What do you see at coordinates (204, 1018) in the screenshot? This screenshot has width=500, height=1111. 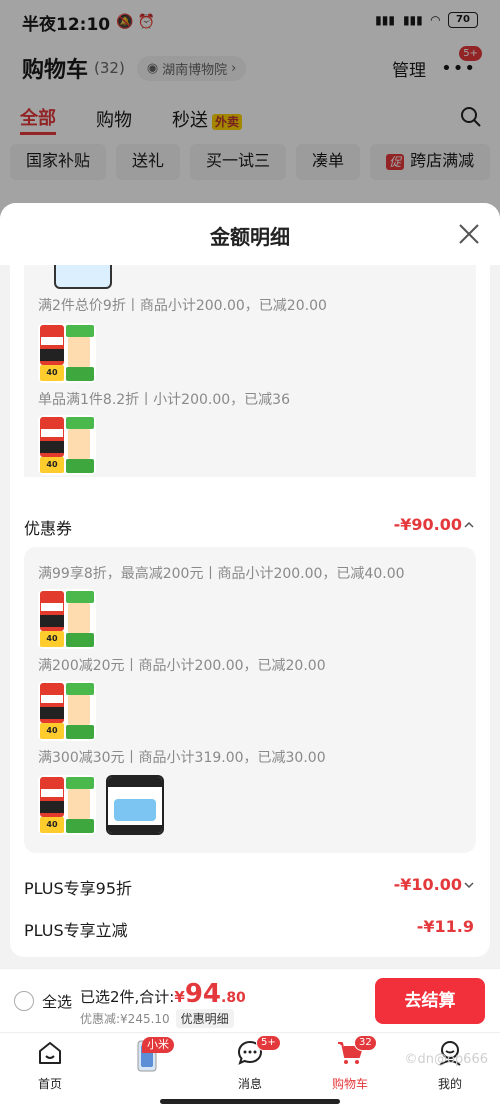 I see `discount-detail-button: 优惠明细` at bounding box center [204, 1018].